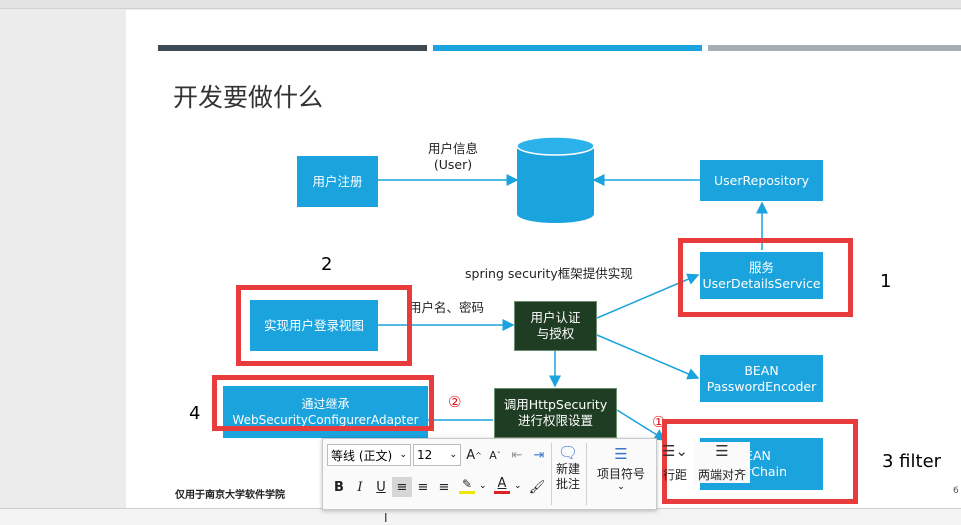 The height and width of the screenshot is (525, 961). I want to click on highlight-frame-service, so click(765, 277).